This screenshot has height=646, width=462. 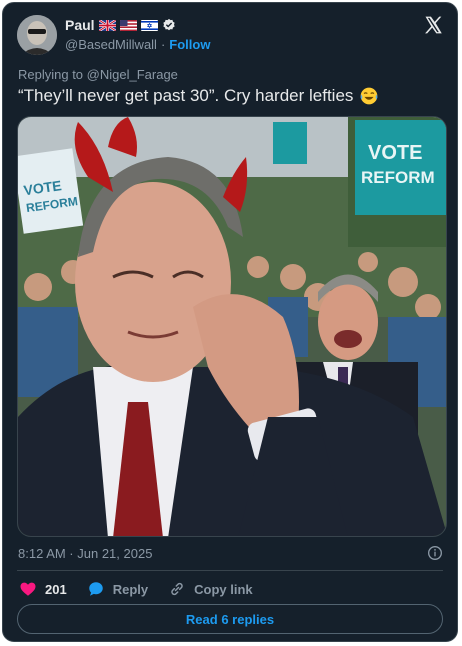 What do you see at coordinates (189, 44) in the screenshot?
I see `follow-link: Follow` at bounding box center [189, 44].